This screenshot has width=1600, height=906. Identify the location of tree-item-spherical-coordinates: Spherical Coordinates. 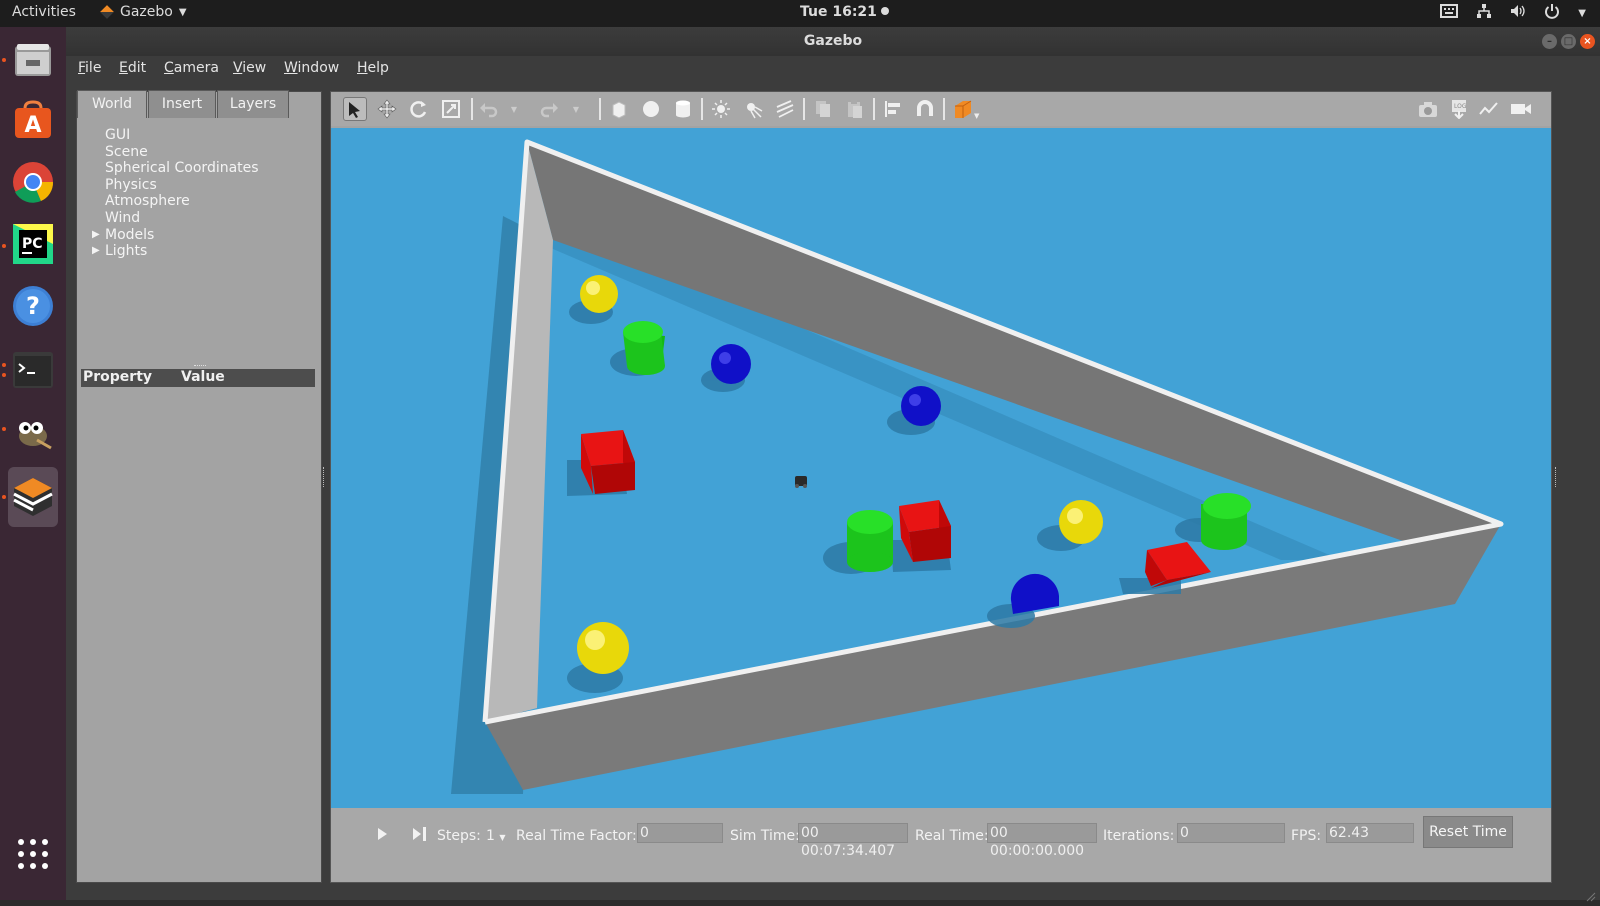
(182, 168).